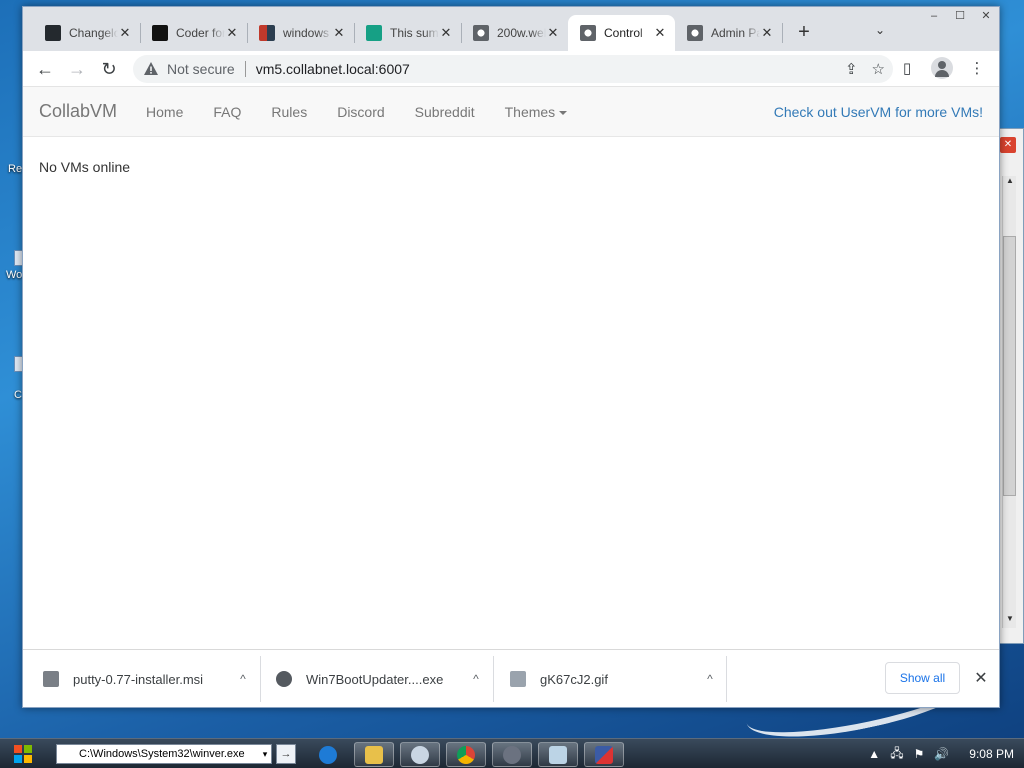  Describe the element at coordinates (986, 16) in the screenshot. I see `close-window-button: ✕` at that location.